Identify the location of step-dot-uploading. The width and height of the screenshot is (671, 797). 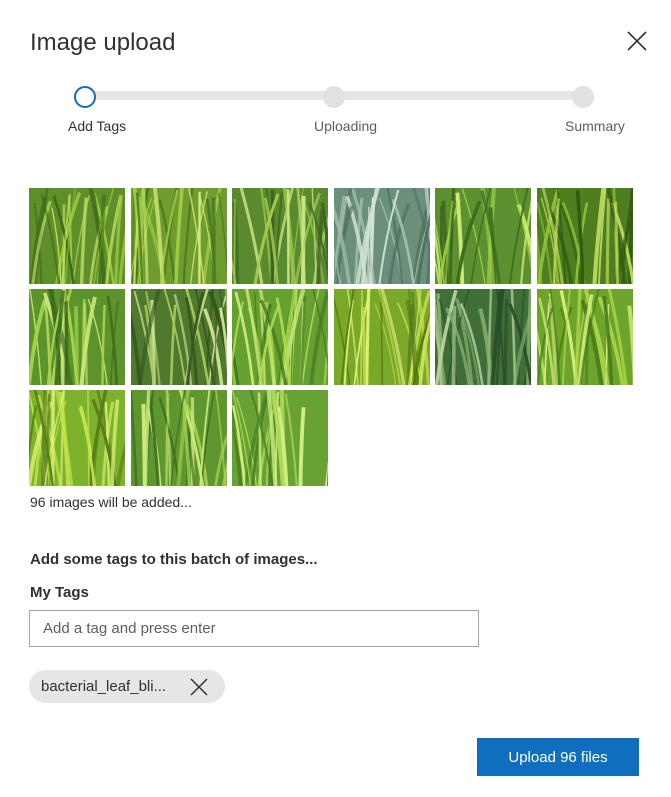
(334, 97).